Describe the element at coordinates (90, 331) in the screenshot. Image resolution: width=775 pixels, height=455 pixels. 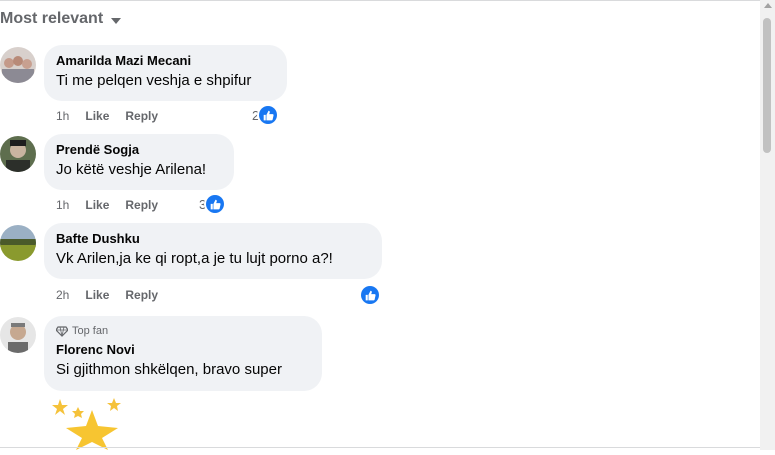
I see `top-fan-label: Top fan` at that location.